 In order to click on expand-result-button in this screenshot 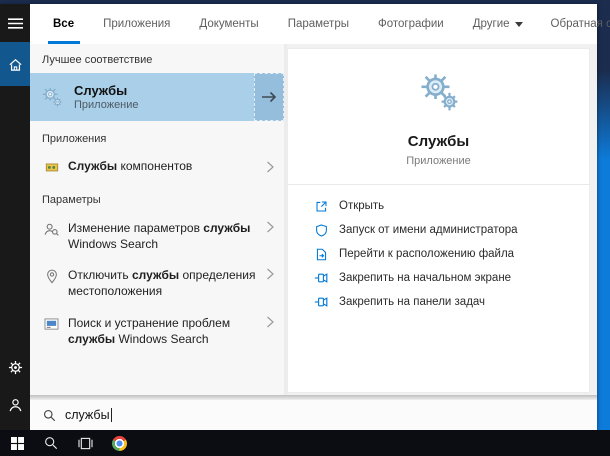, I will do `click(269, 97)`.